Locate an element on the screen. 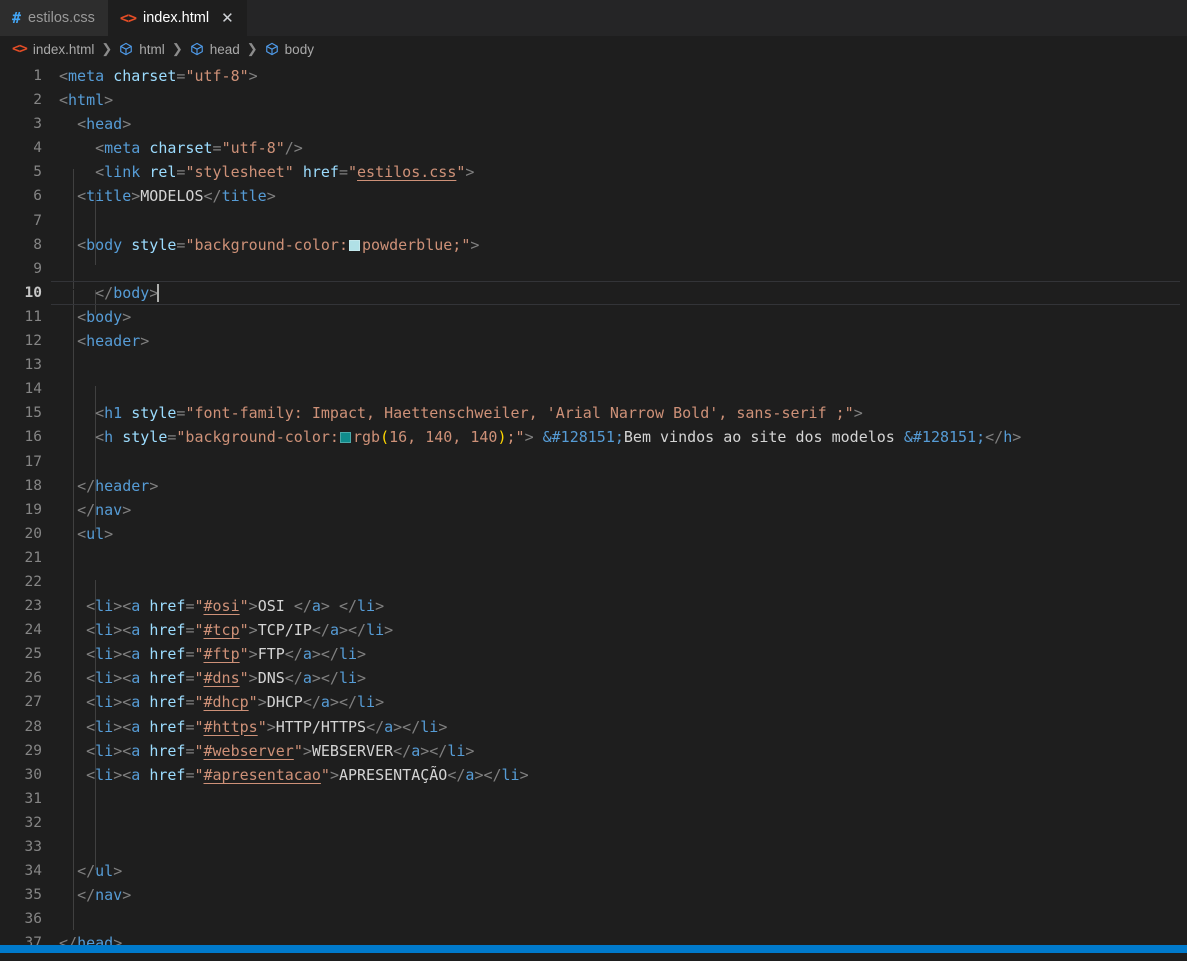 This screenshot has width=1187, height=961. tab-bar-empty-space is located at coordinates (716, 18).